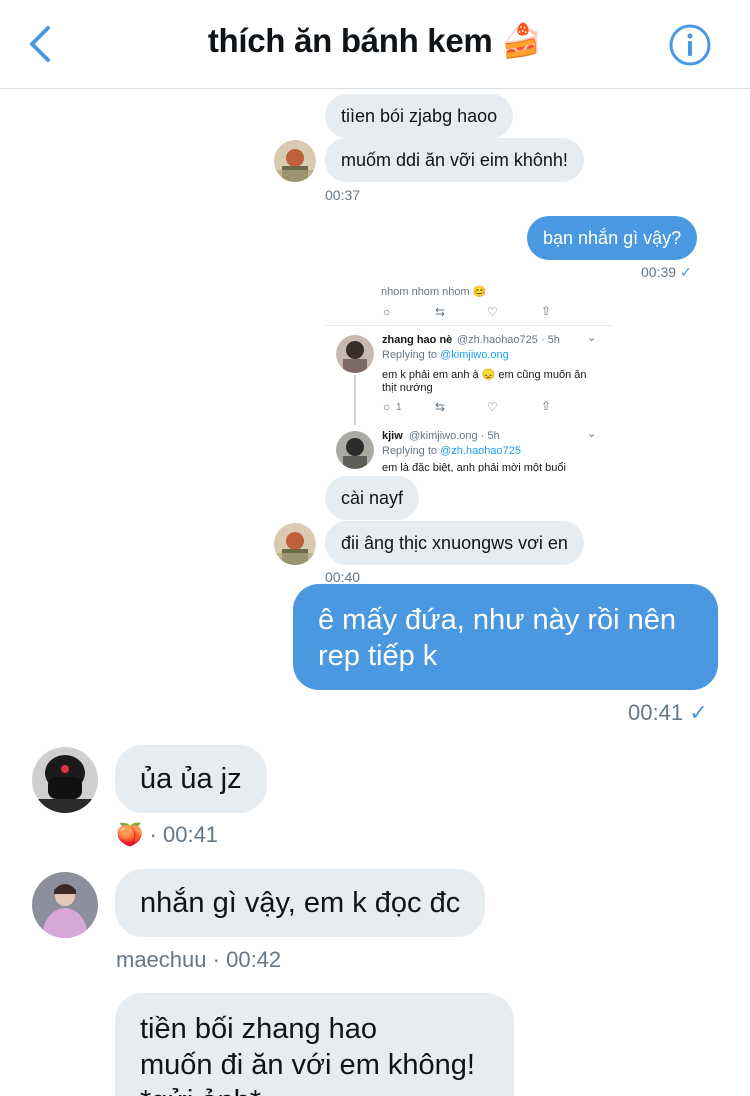  What do you see at coordinates (612, 238) in the screenshot?
I see `message-bubble-outgoing: bạn nhắn gì vậy?` at bounding box center [612, 238].